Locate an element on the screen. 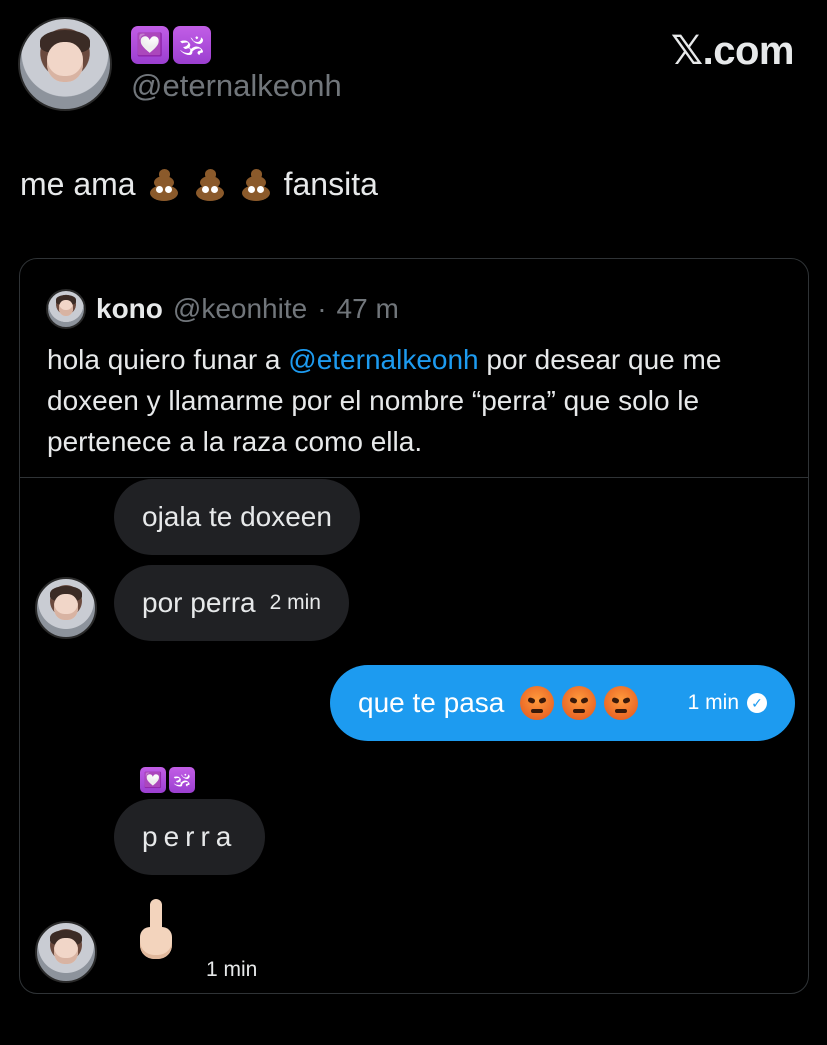 The image size is (827, 1045). tweet-text: me ama fansita is located at coordinates (199, 184).